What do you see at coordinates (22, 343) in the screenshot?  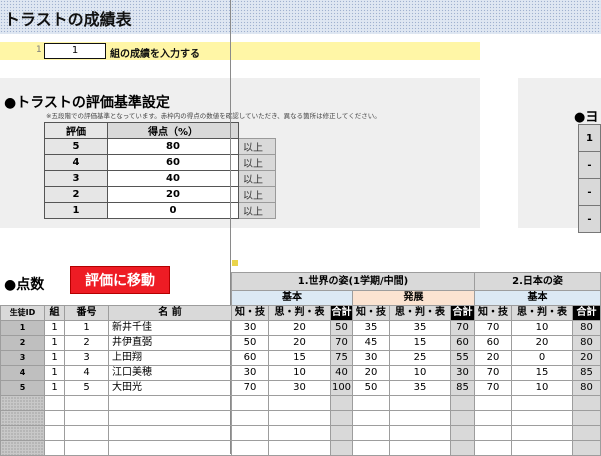 I see `student-id: 2` at bounding box center [22, 343].